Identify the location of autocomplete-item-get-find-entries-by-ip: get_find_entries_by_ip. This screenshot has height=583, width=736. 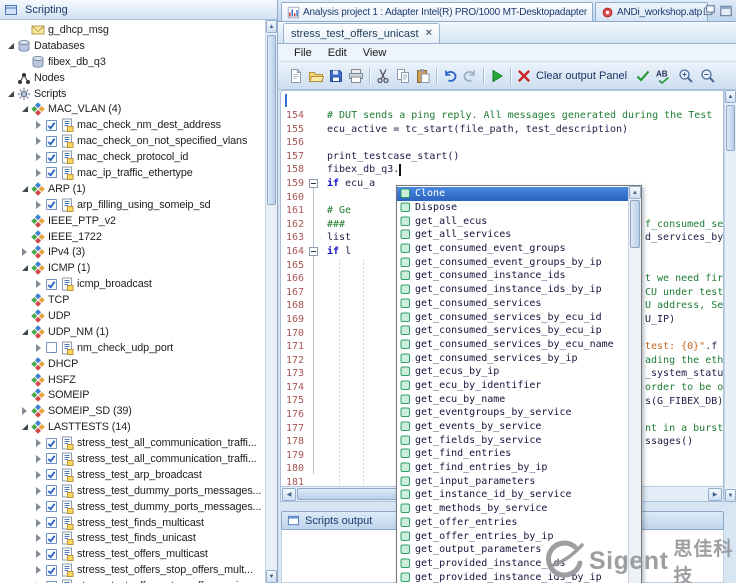
(512, 468).